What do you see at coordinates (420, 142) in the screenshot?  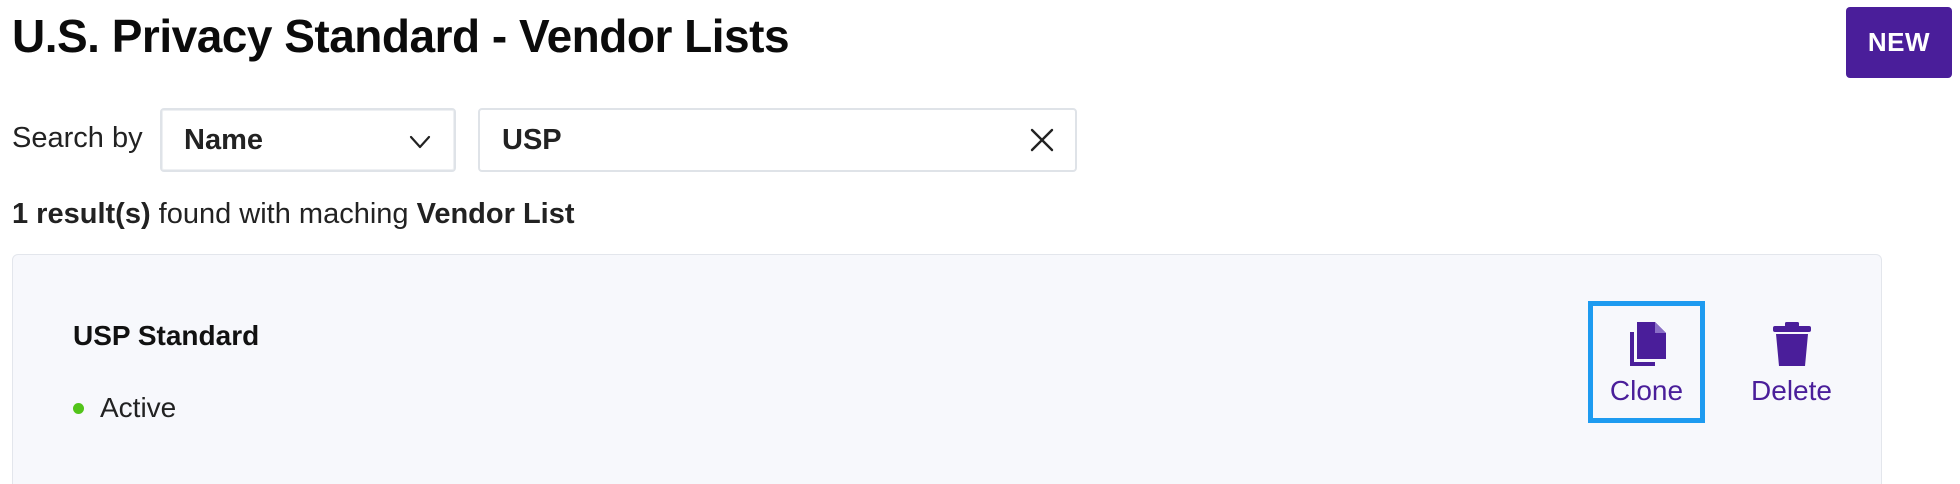 I see `chevron-down-icon` at bounding box center [420, 142].